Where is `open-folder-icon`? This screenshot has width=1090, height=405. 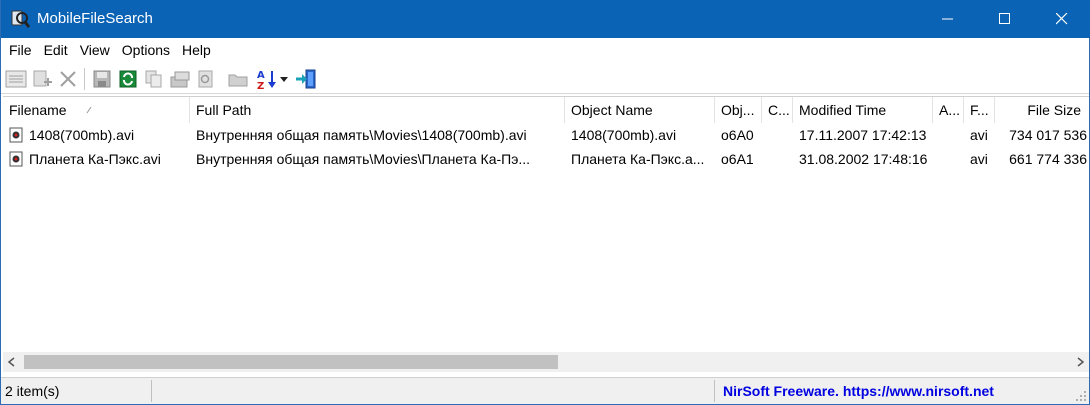 open-folder-icon is located at coordinates (238, 80).